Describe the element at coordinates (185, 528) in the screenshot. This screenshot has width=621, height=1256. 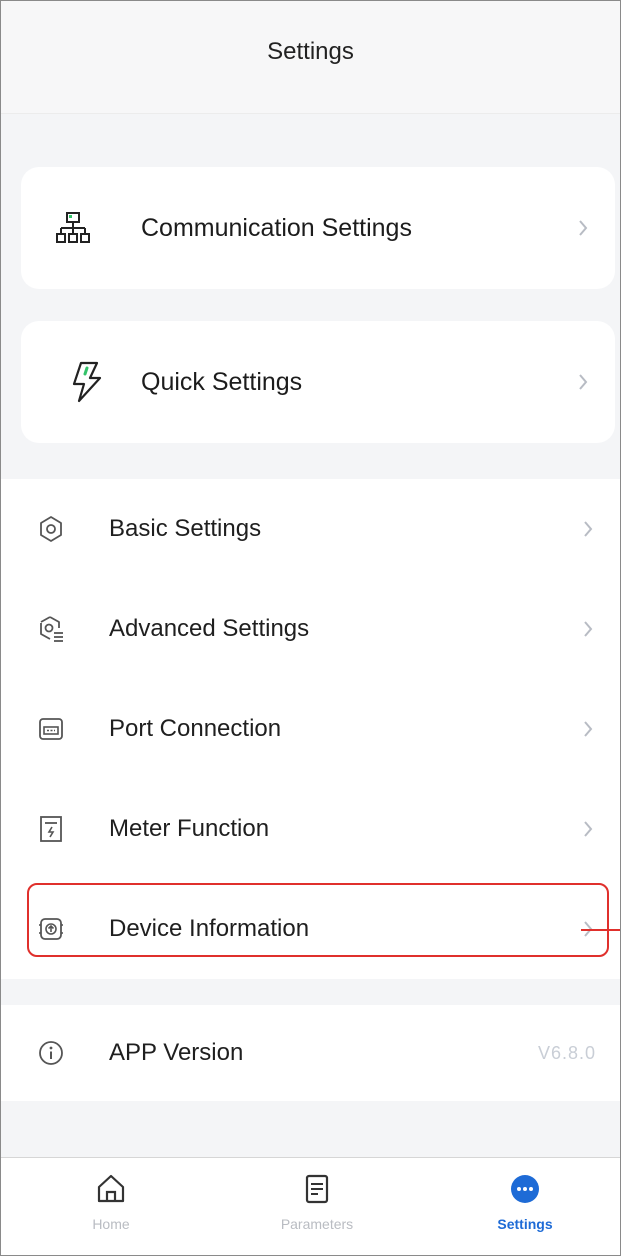
I see `menu-item-label: Basic Settings` at that location.